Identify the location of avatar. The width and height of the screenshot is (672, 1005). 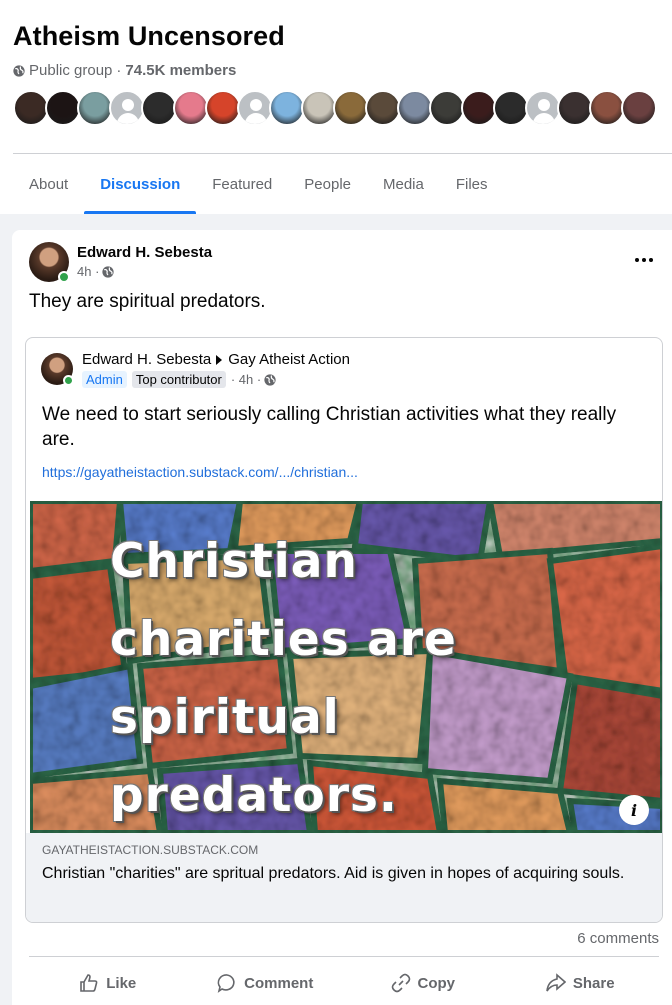
(49, 262).